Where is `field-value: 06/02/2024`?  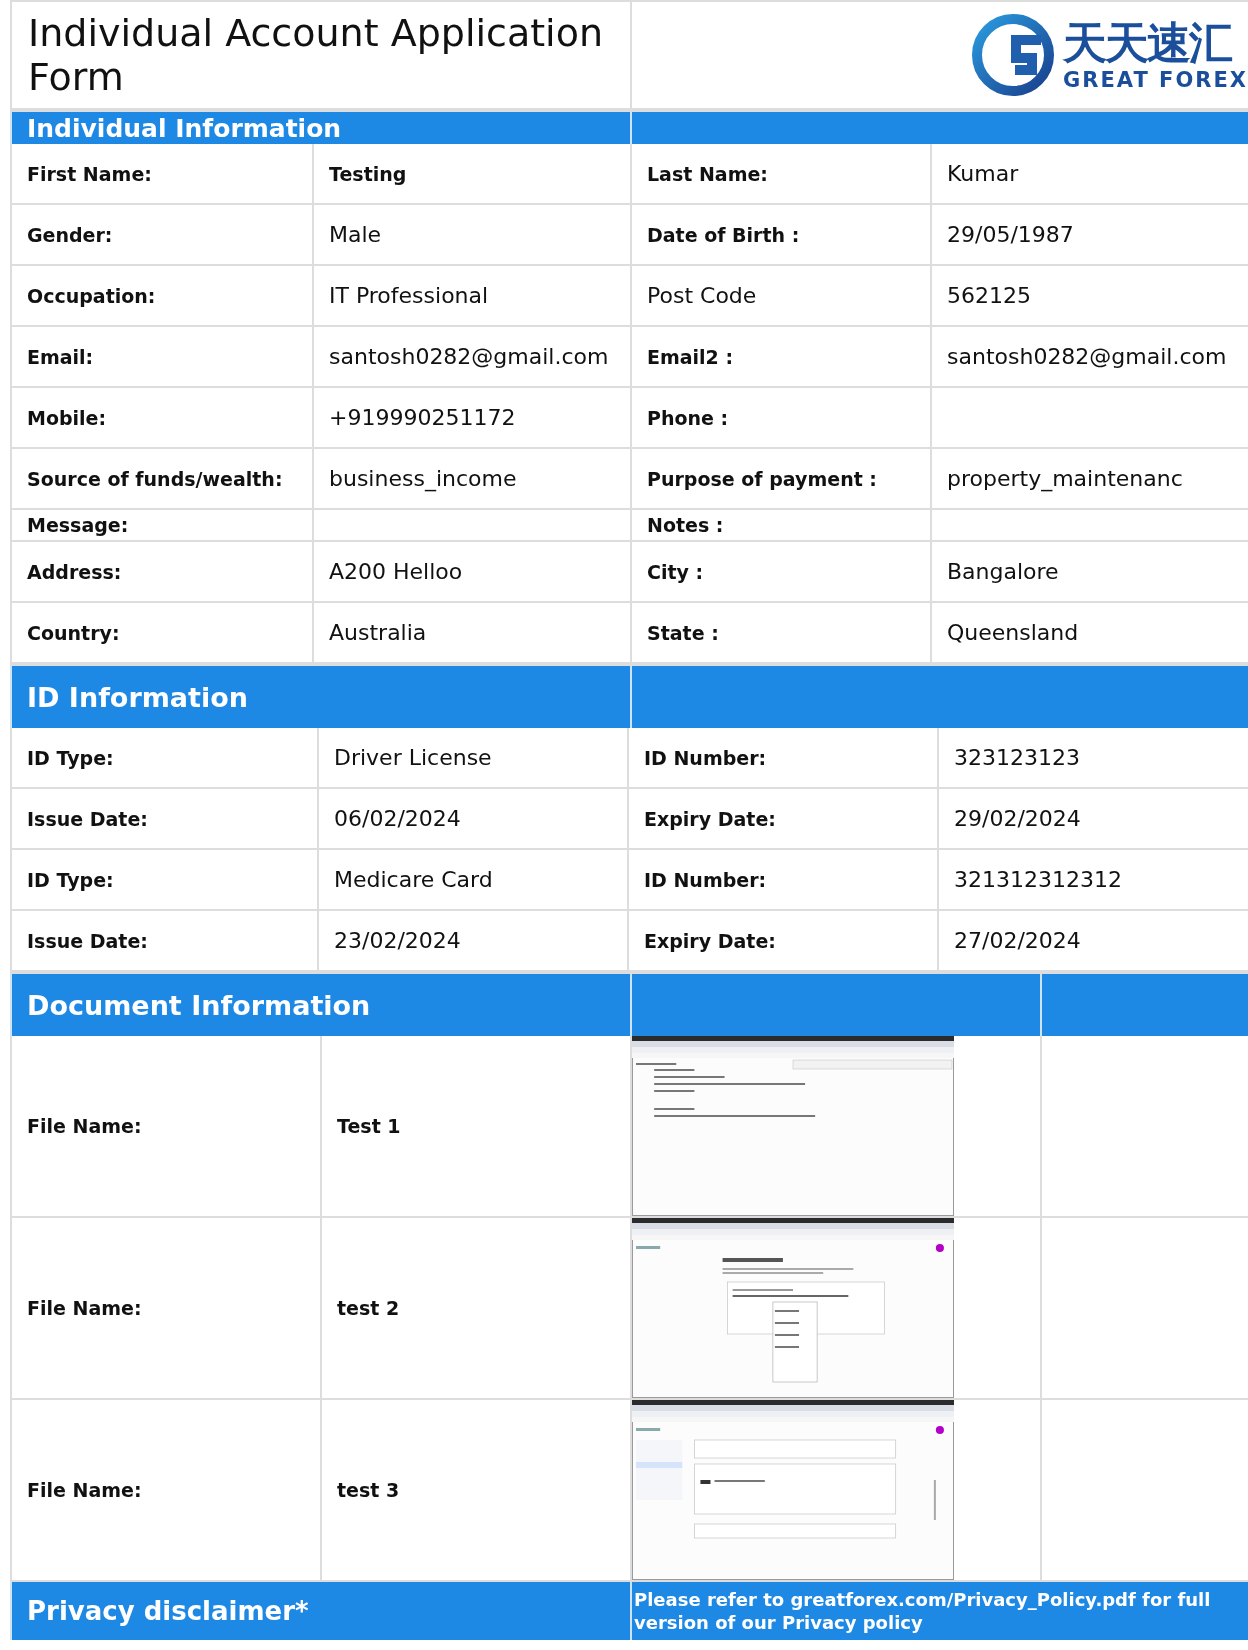
field-value: 06/02/2024 is located at coordinates (397, 818).